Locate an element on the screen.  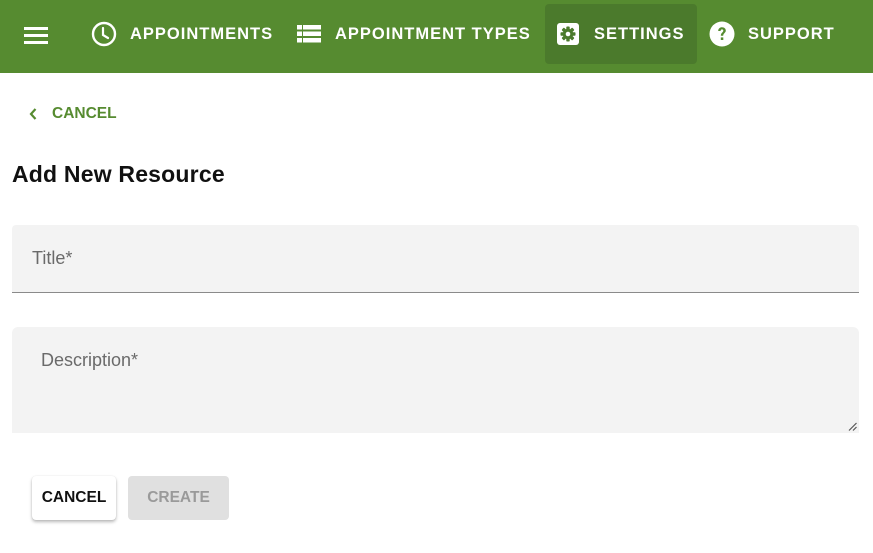
title-field: Title* is located at coordinates (435, 259).